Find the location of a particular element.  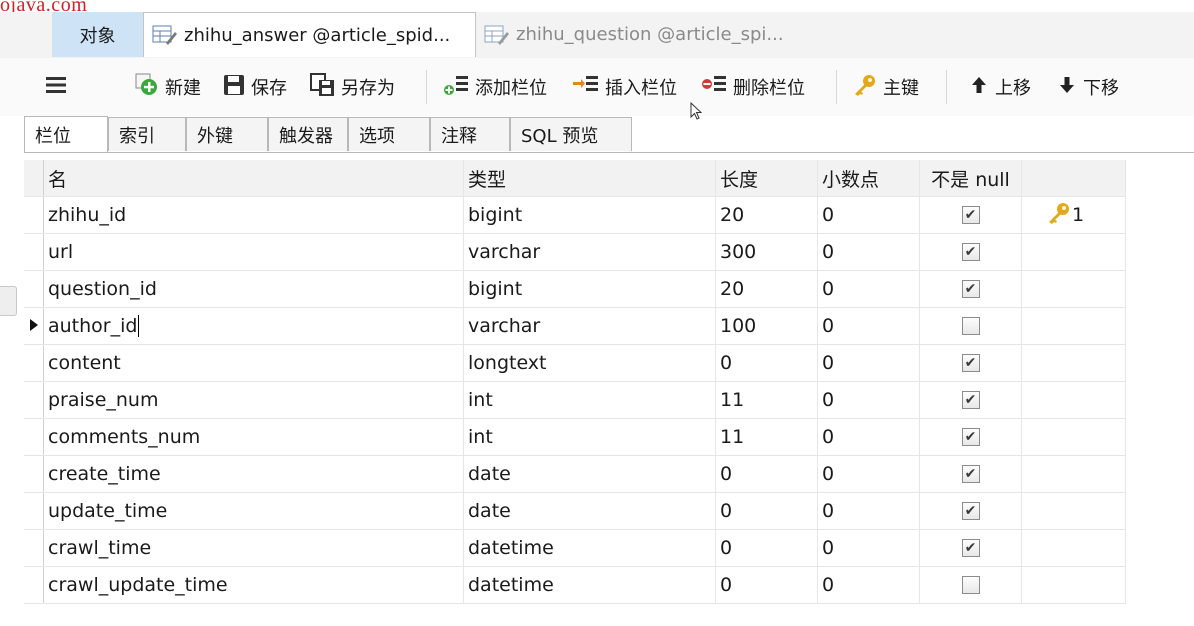

field-name-cell: author_id is located at coordinates (254, 326).